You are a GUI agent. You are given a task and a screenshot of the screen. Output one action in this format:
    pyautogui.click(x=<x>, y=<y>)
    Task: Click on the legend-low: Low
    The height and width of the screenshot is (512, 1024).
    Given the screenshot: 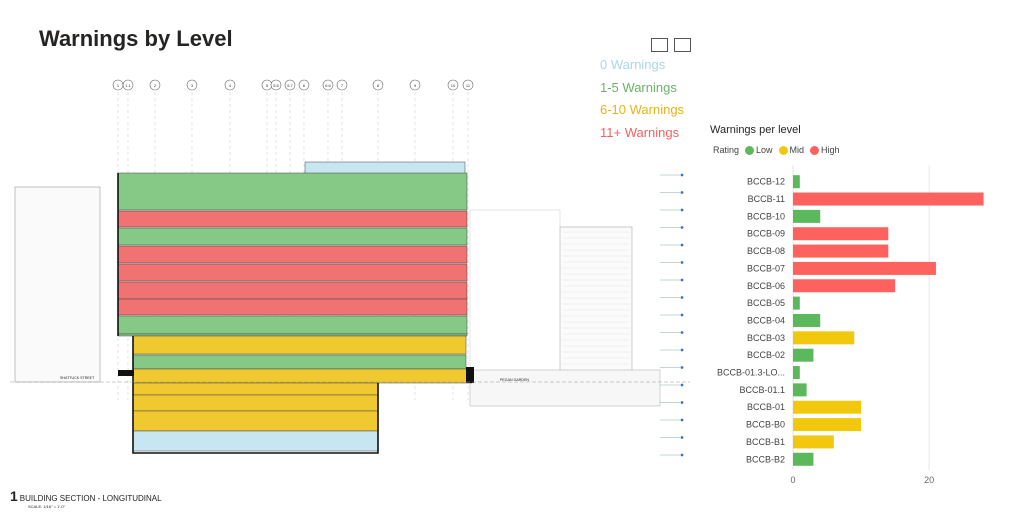 What is the action you would take?
    pyautogui.click(x=759, y=150)
    